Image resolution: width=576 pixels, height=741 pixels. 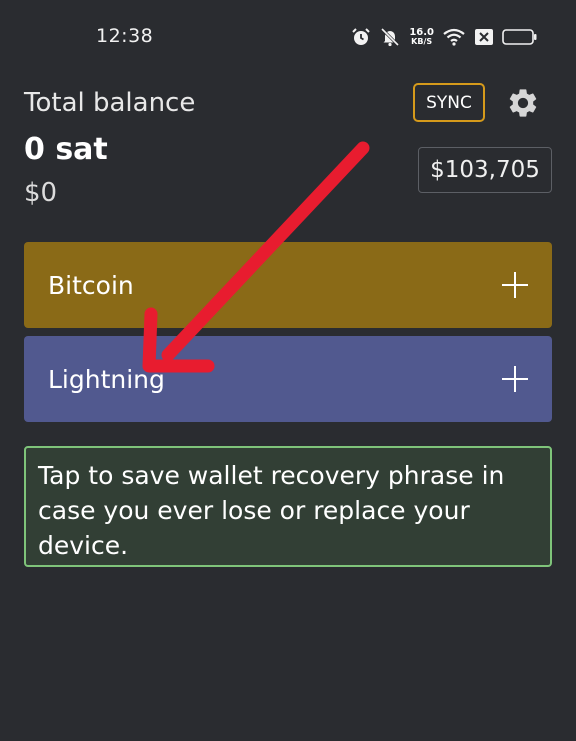 What do you see at coordinates (421, 32) in the screenshot?
I see `net-speed-value: 16.0` at bounding box center [421, 32].